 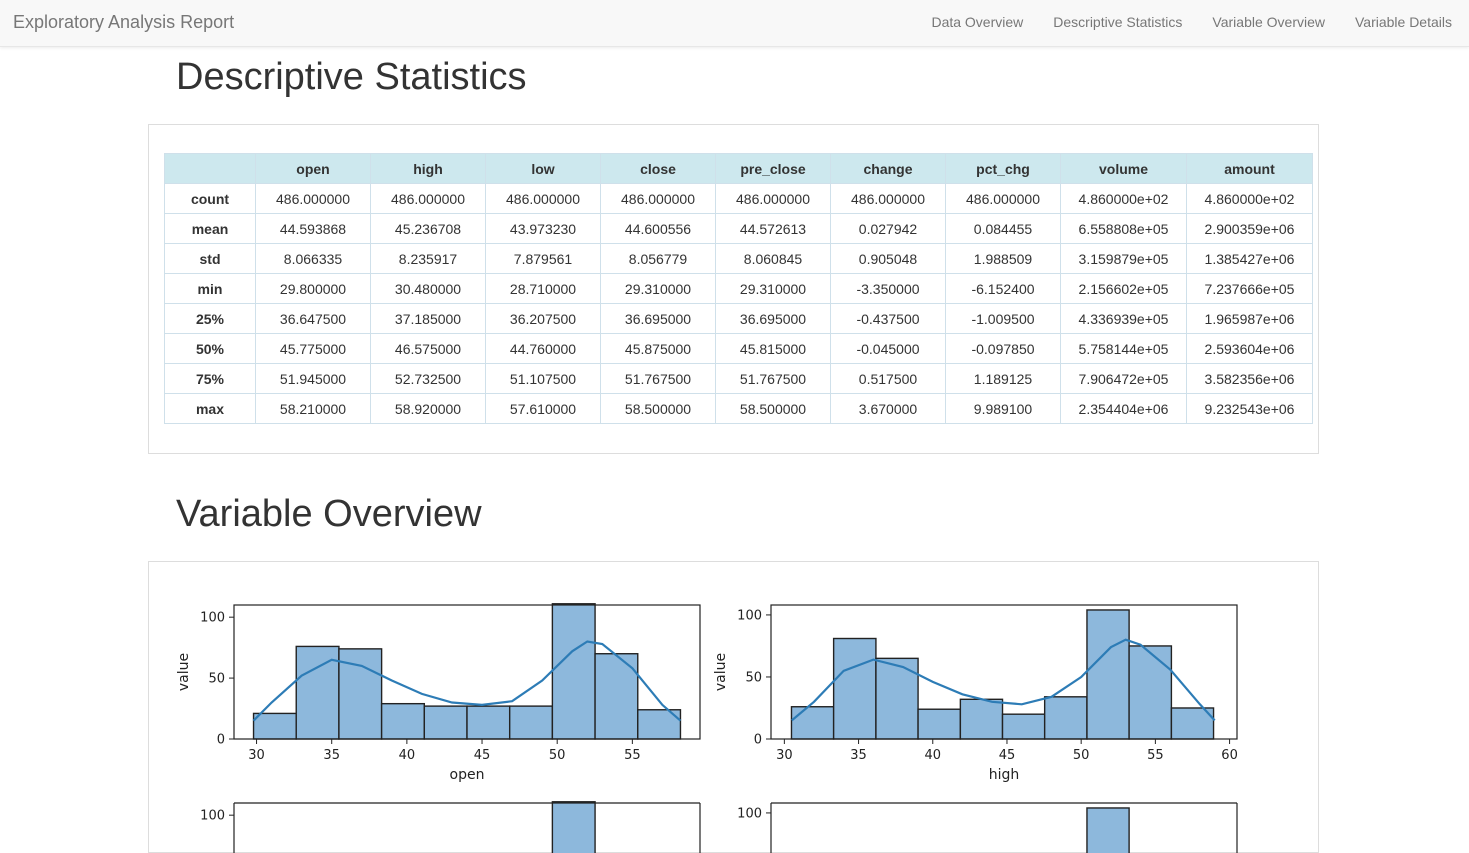 What do you see at coordinates (313, 378) in the screenshot?
I see `table-cell: 51.945000` at bounding box center [313, 378].